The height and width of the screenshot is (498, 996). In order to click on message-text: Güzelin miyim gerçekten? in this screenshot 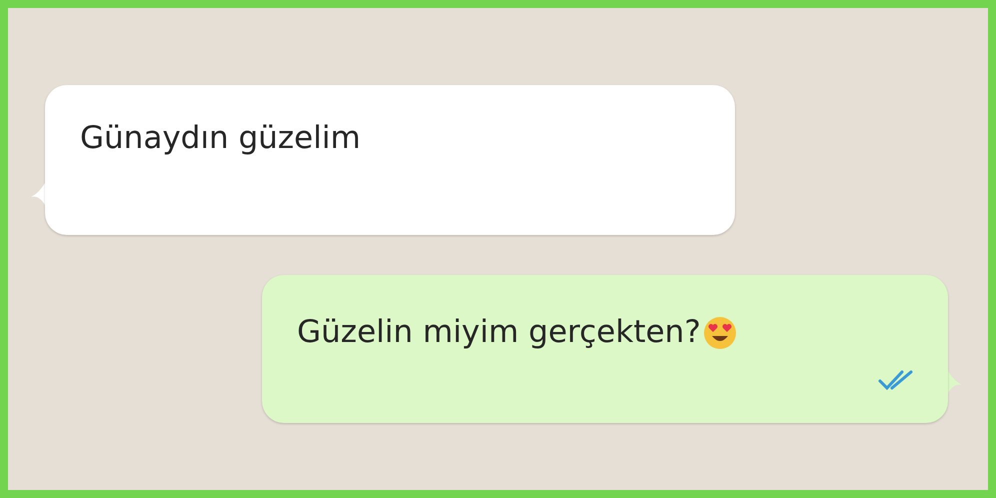, I will do `click(499, 332)`.